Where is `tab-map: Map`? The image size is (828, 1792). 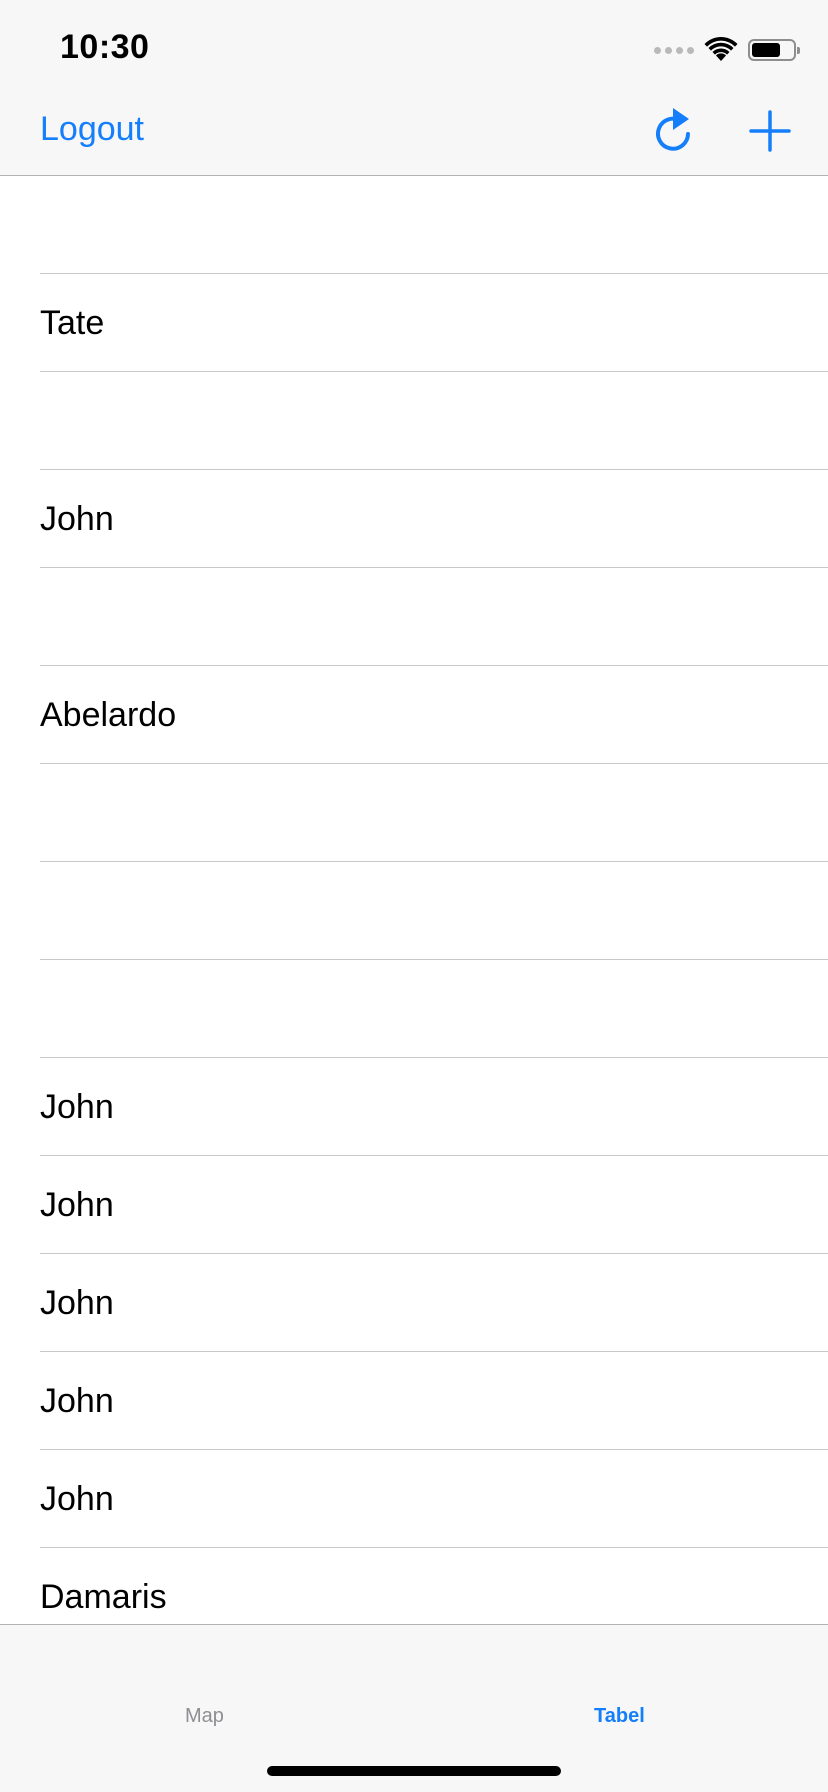 tab-map: Map is located at coordinates (204, 1716).